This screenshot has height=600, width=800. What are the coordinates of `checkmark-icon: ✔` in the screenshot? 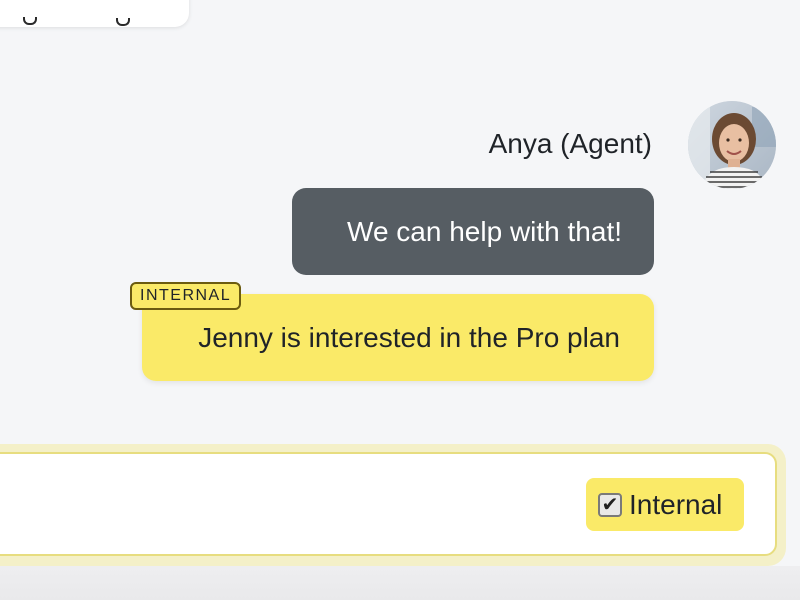 It's located at (610, 504).